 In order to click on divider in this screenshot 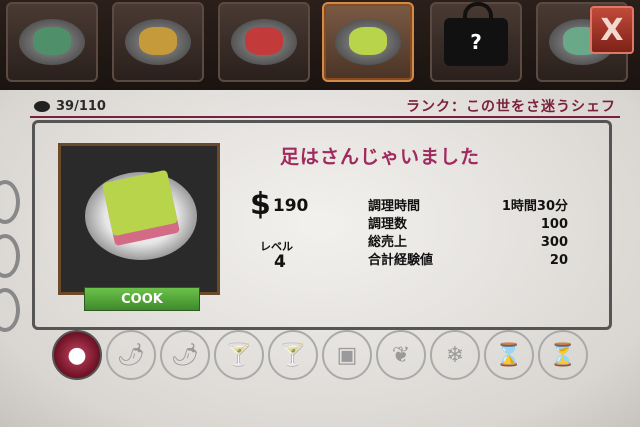, I will do `click(325, 117)`.